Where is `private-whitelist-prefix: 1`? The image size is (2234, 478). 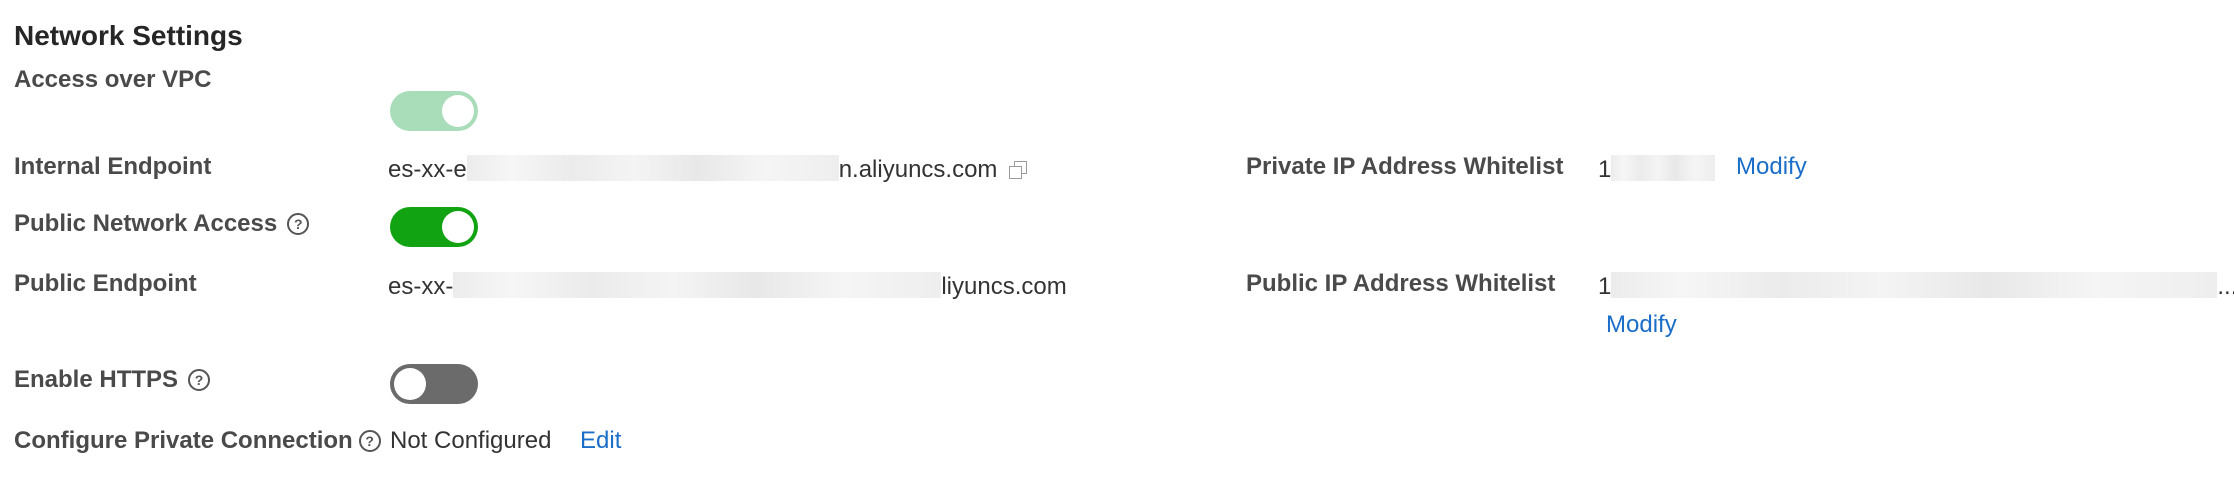 private-whitelist-prefix: 1 is located at coordinates (1605, 169).